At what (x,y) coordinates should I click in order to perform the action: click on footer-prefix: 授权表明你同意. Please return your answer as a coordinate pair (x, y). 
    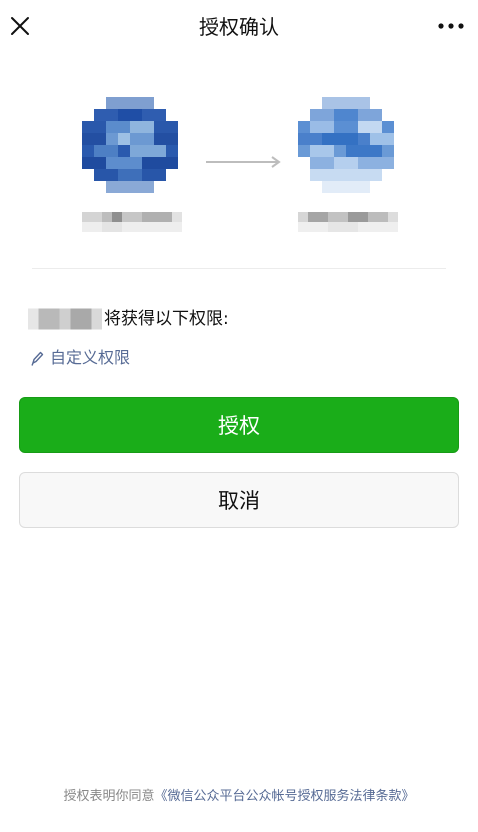
    Looking at the image, I should click on (109, 796).